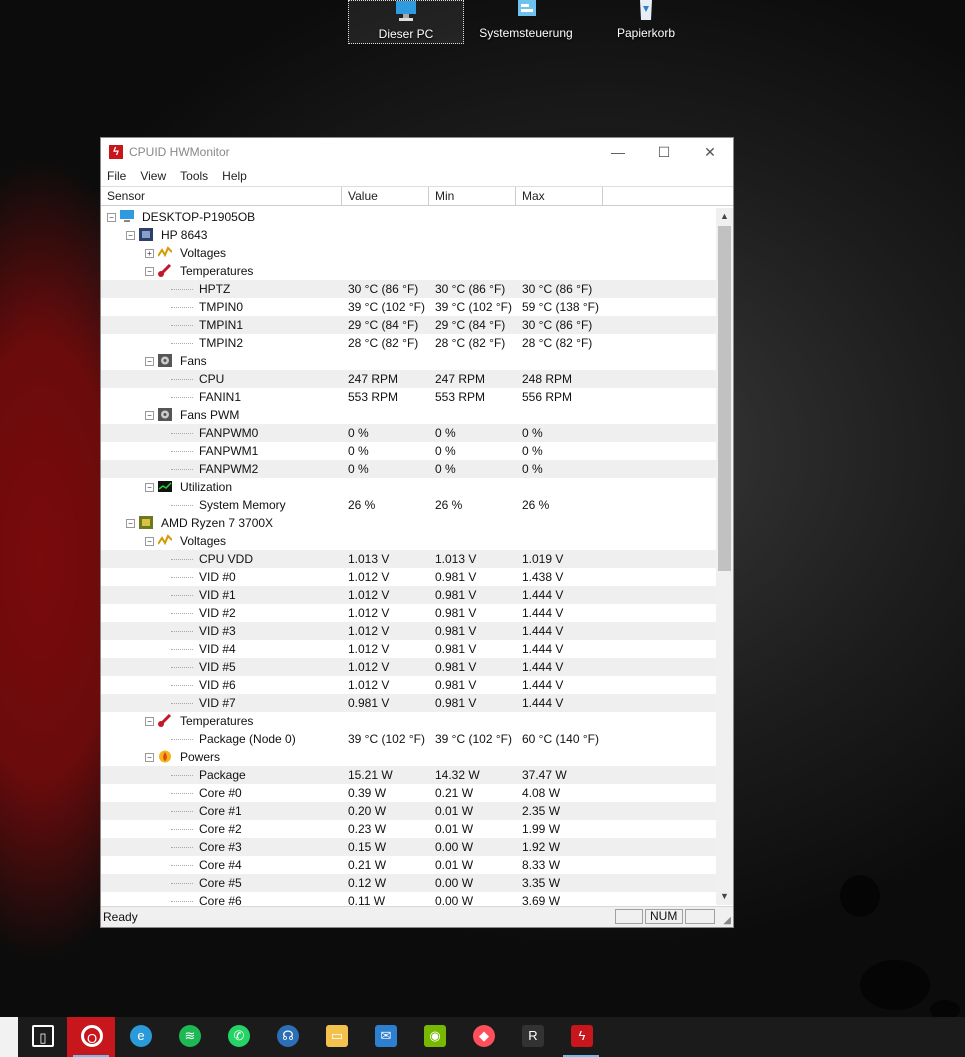 The height and width of the screenshot is (1057, 965). Describe the element at coordinates (409, 667) in the screenshot. I see `sensor-row: VID #5 1.012 V 0.981 V 1.444 V` at that location.